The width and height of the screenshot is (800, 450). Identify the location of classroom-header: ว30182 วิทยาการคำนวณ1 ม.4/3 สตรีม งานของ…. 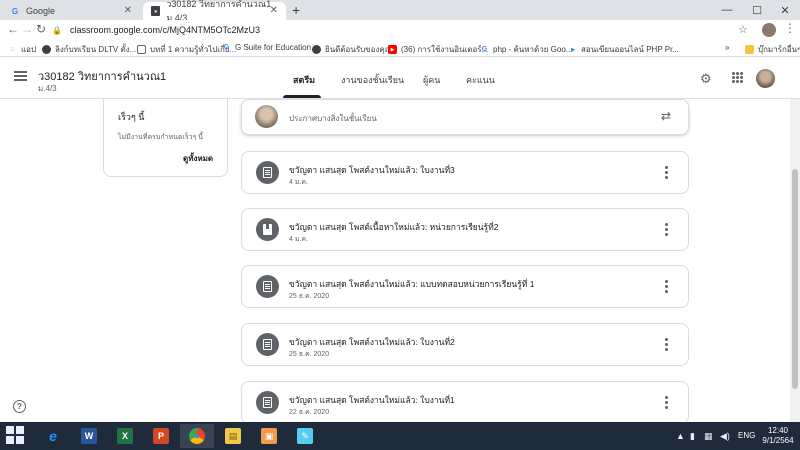
(400, 78).